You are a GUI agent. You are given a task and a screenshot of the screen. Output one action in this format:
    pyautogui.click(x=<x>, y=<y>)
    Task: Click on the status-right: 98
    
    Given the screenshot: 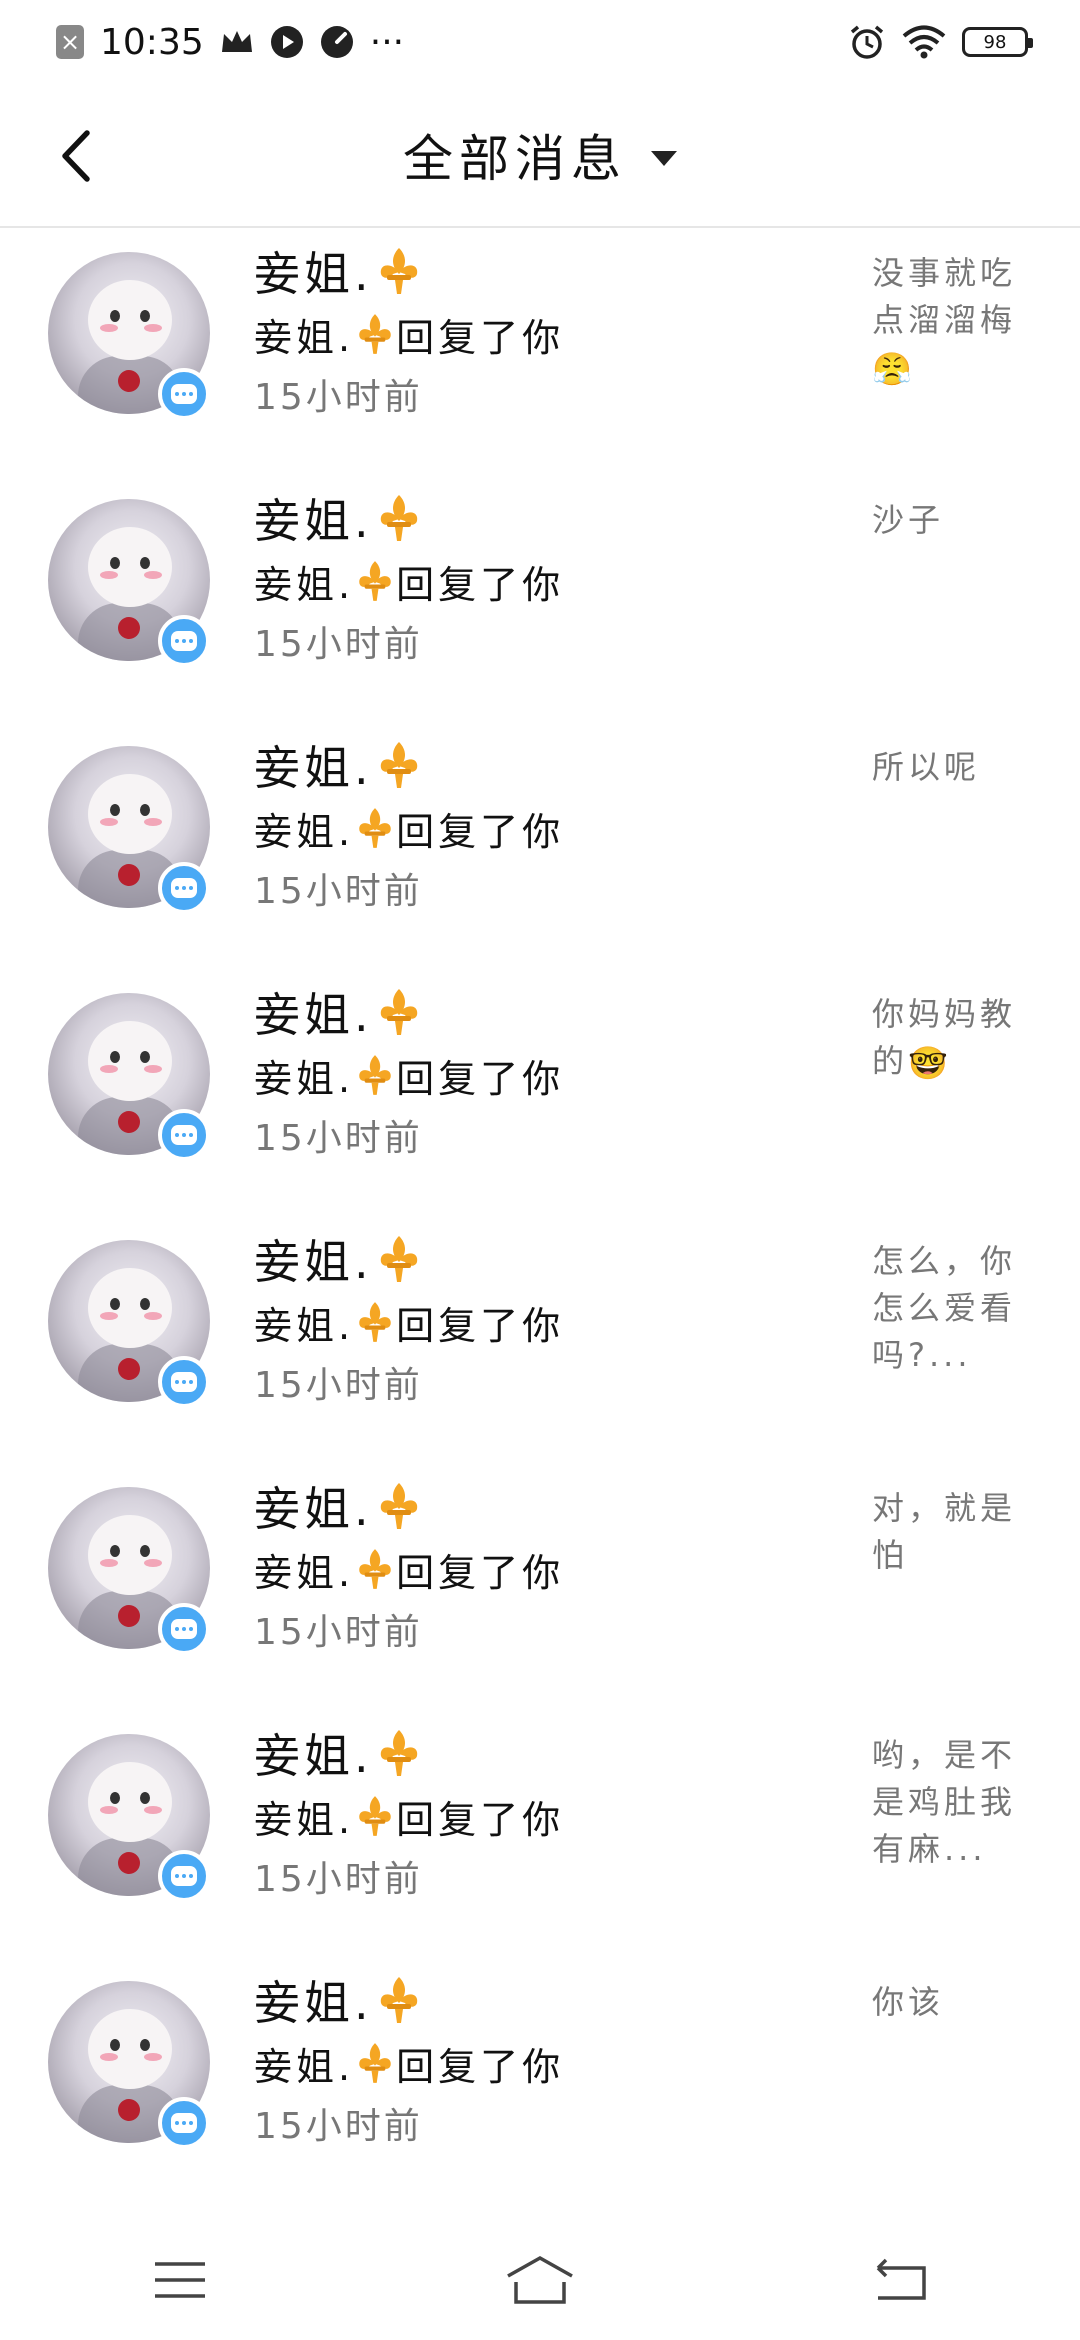 What is the action you would take?
    pyautogui.click(x=940, y=42)
    